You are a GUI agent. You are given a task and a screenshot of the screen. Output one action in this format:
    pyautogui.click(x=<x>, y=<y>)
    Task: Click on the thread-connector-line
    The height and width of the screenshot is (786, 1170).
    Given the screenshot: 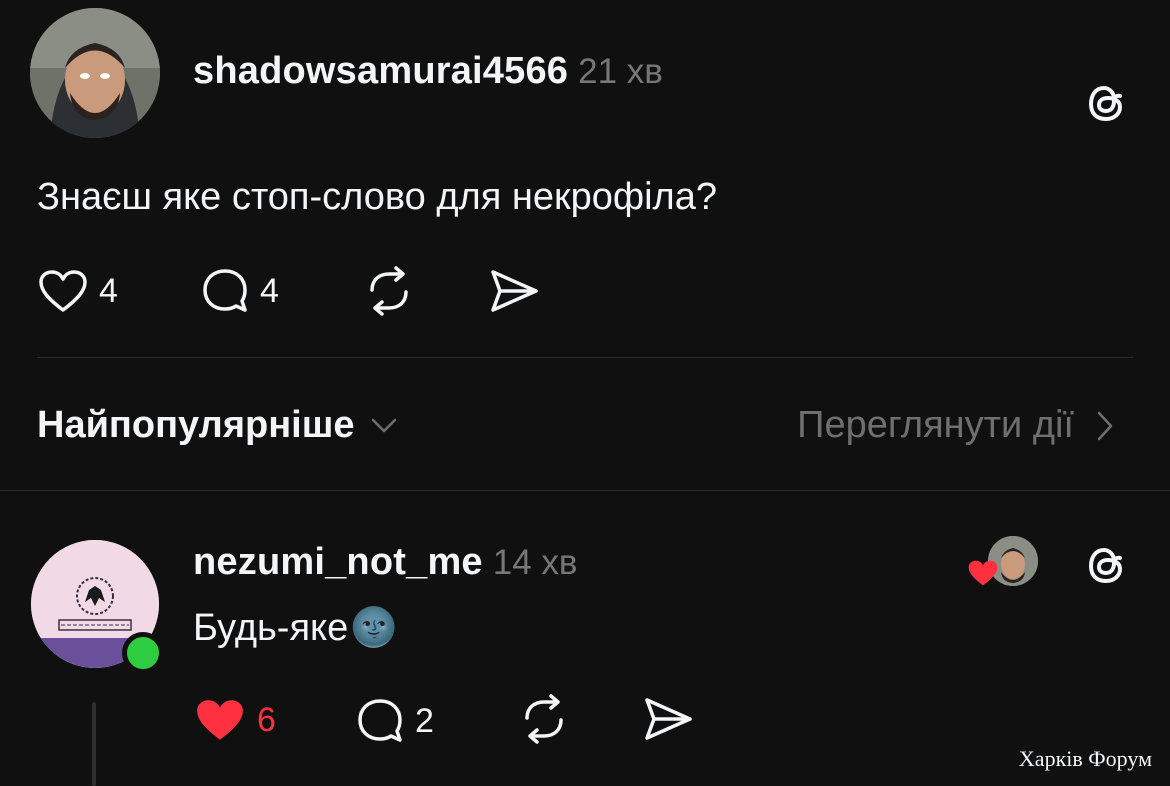 What is the action you would take?
    pyautogui.click(x=94, y=744)
    